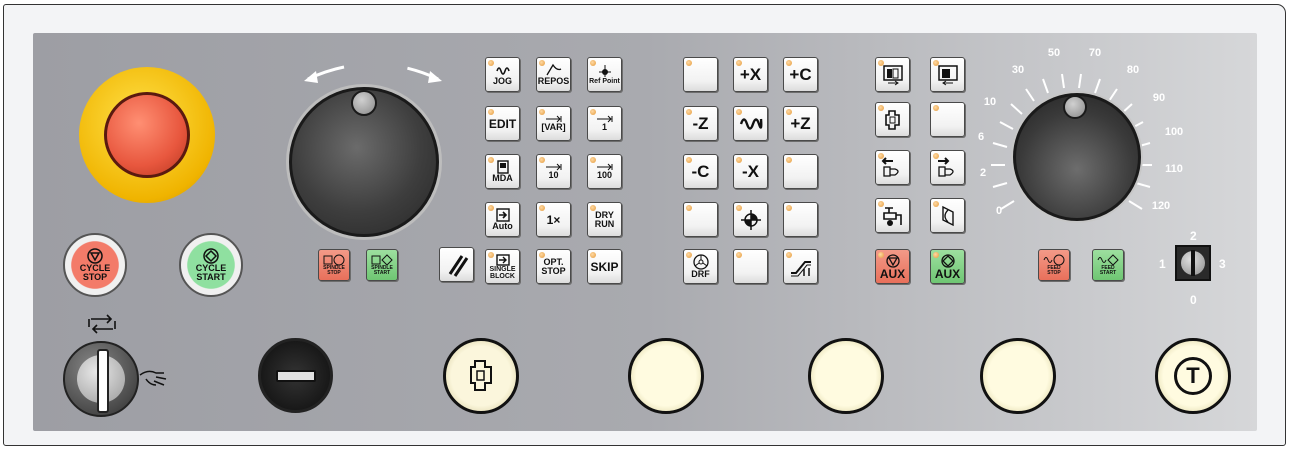 The image size is (1290, 450). I want to click on tailstock-retract-key, so click(892, 167).